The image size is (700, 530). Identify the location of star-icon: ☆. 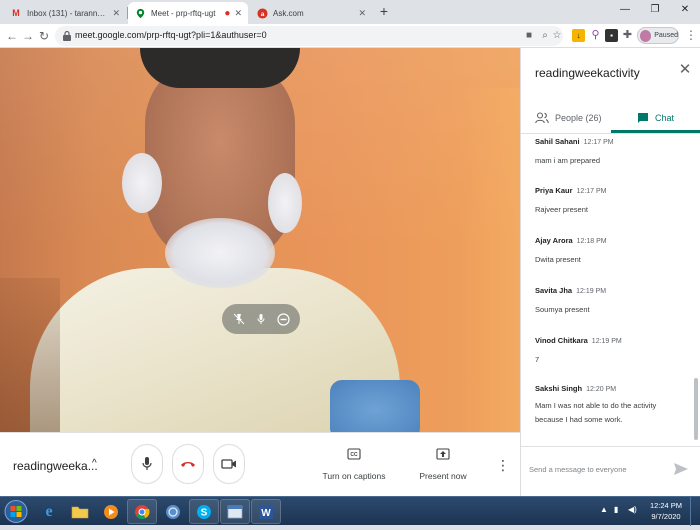
(557, 36).